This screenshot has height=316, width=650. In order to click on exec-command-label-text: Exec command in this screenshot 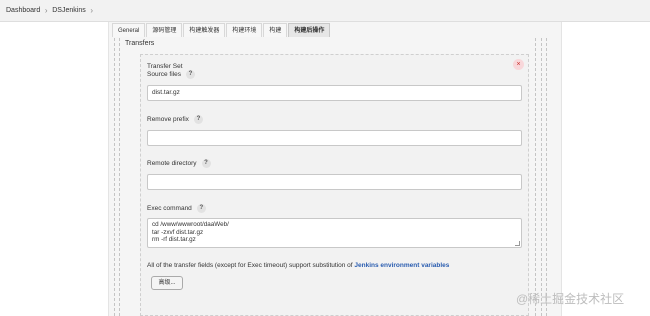, I will do `click(169, 208)`.